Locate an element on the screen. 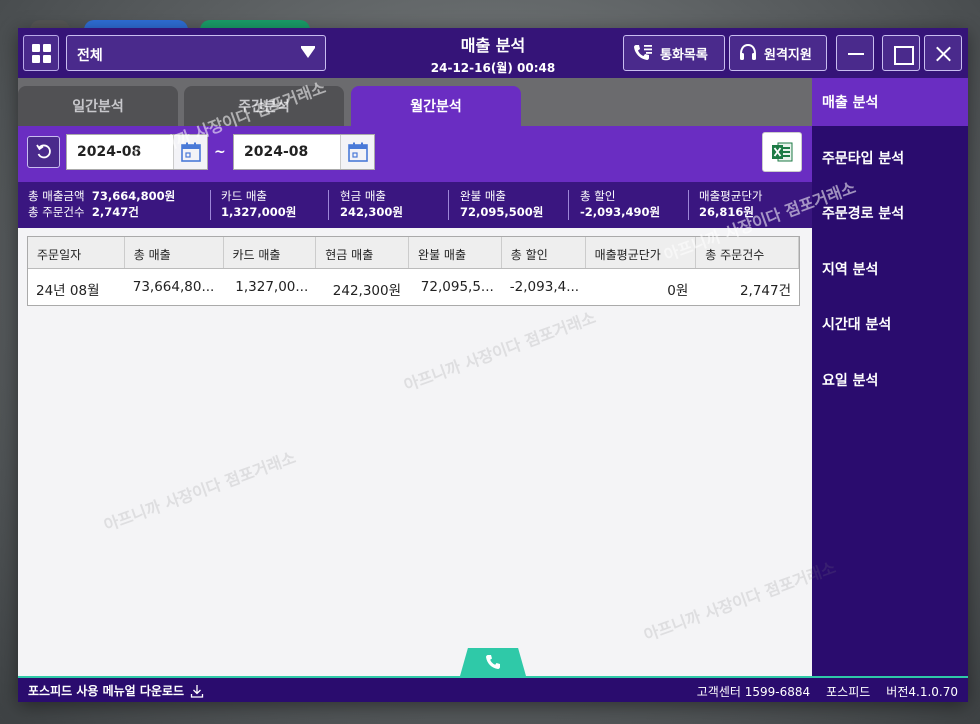  phone-list-icon is located at coordinates (643, 52).